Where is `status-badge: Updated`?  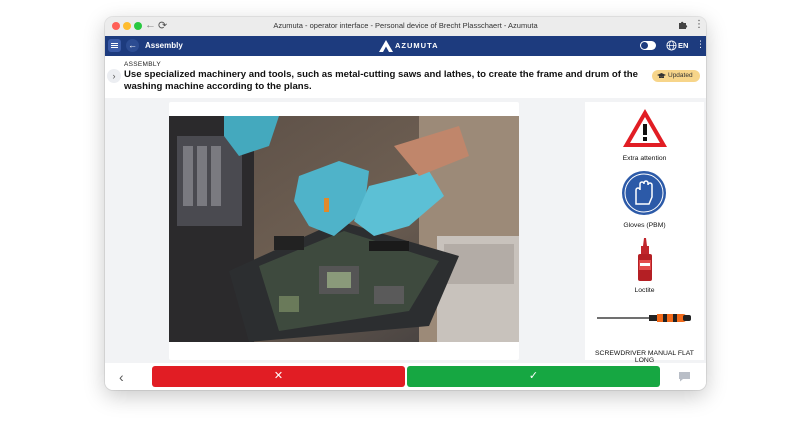
status-badge: Updated is located at coordinates (676, 76).